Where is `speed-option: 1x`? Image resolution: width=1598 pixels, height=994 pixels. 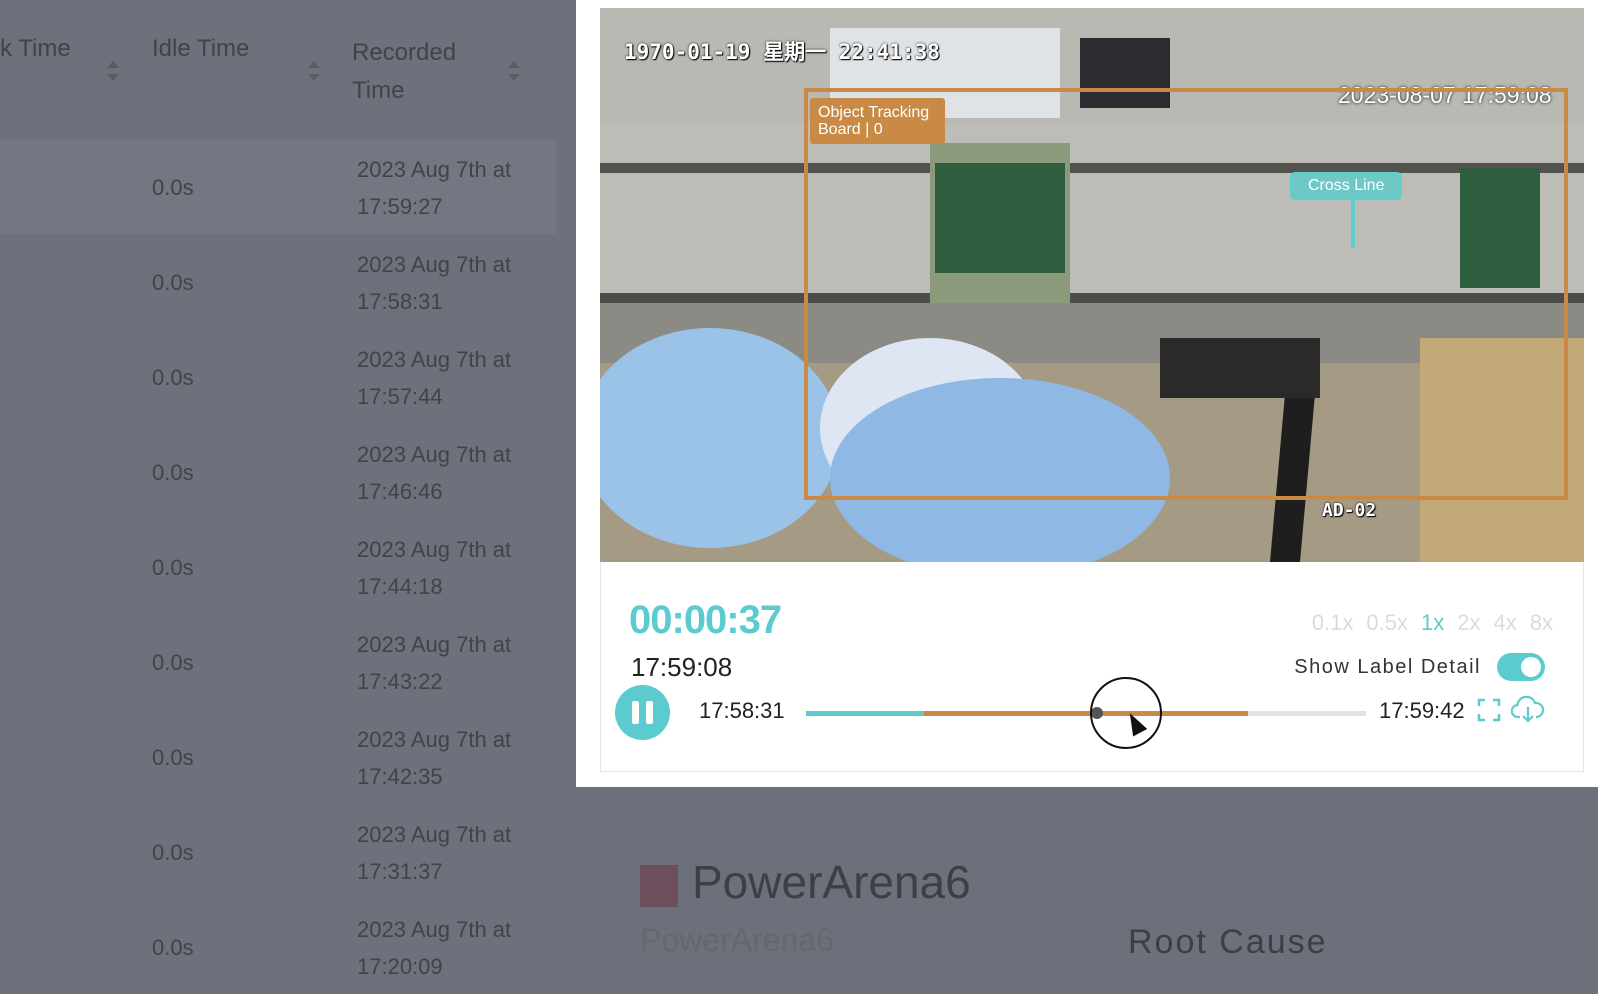
speed-option: 1x is located at coordinates (1432, 623).